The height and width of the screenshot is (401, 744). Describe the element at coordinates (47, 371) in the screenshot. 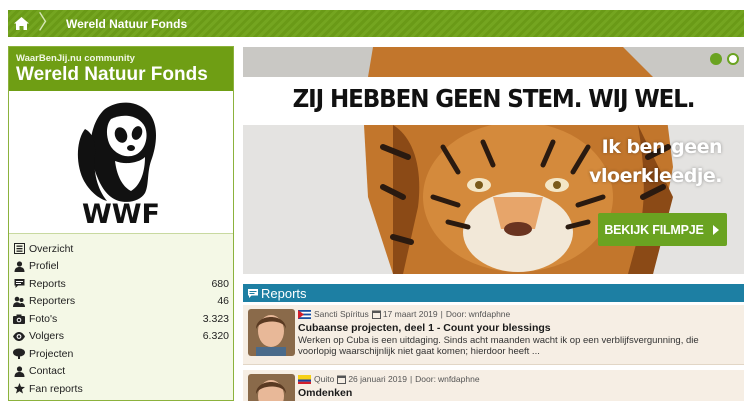

I see `sidebar-item-label: Contact` at that location.